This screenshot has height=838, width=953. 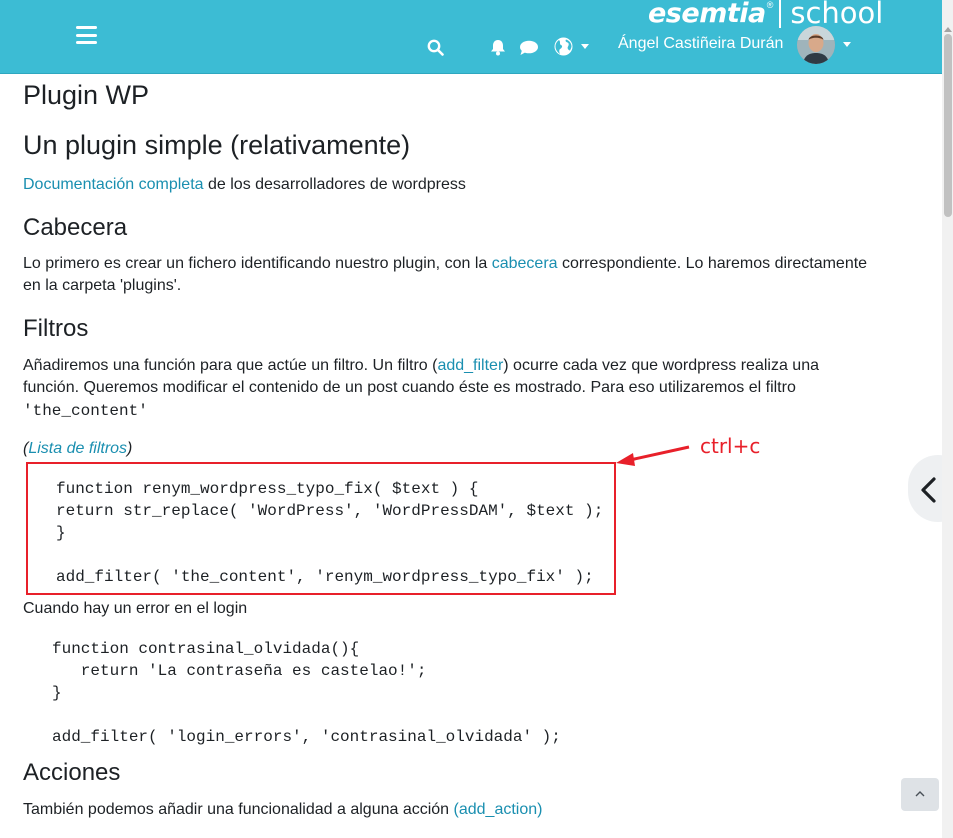 What do you see at coordinates (85, 411) in the screenshot?
I see `the-content-code: 'the_content'` at bounding box center [85, 411].